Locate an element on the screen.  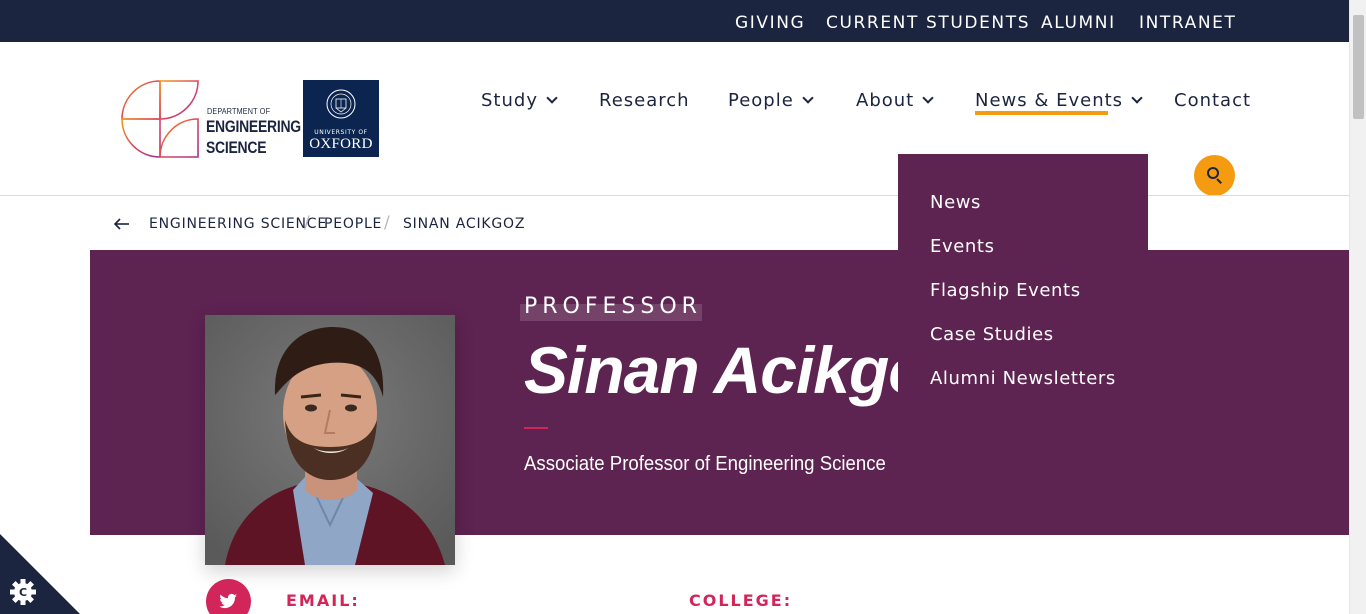
nav-contact: Contact is located at coordinates (1212, 100).